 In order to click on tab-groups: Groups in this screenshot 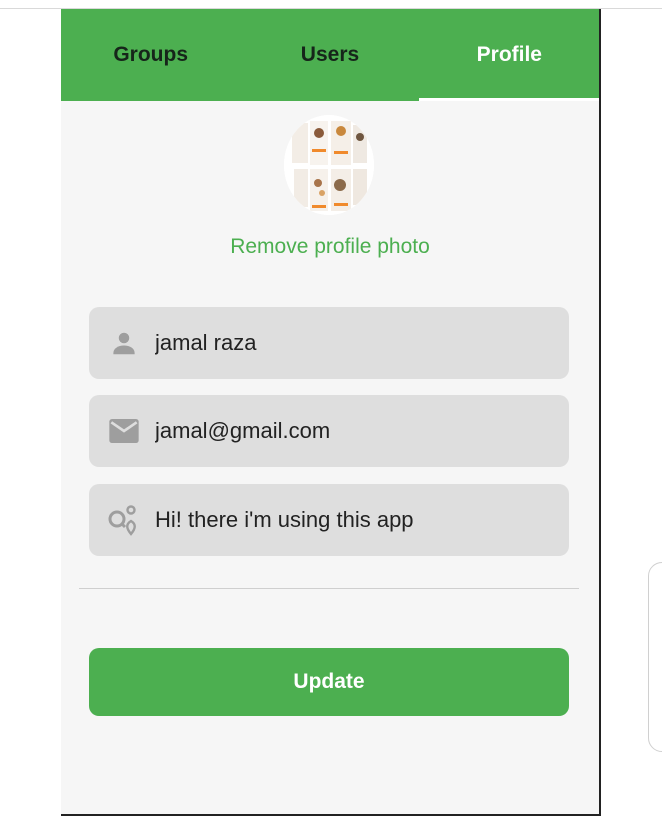, I will do `click(150, 55)`.